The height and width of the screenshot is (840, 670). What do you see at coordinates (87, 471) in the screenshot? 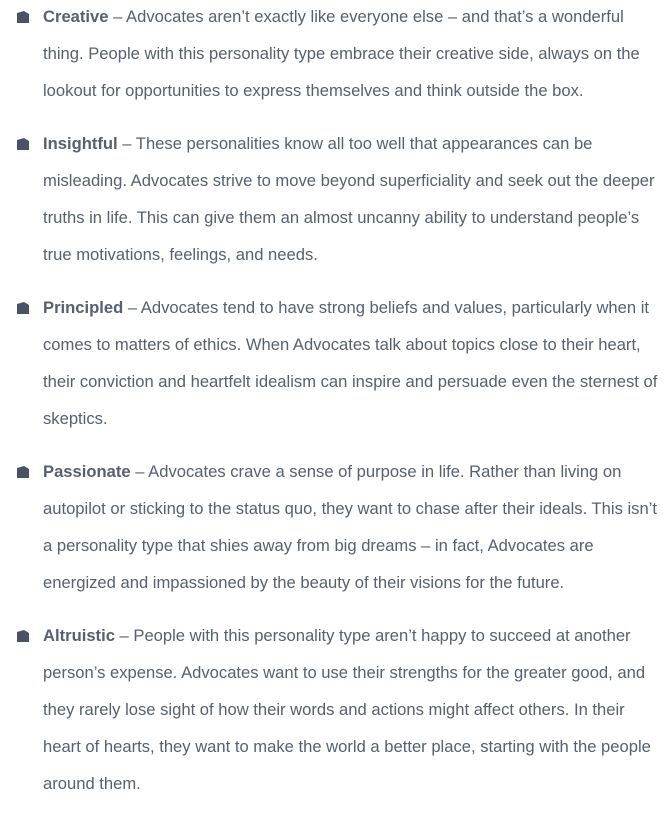
I see `trait-term: Passionate` at bounding box center [87, 471].